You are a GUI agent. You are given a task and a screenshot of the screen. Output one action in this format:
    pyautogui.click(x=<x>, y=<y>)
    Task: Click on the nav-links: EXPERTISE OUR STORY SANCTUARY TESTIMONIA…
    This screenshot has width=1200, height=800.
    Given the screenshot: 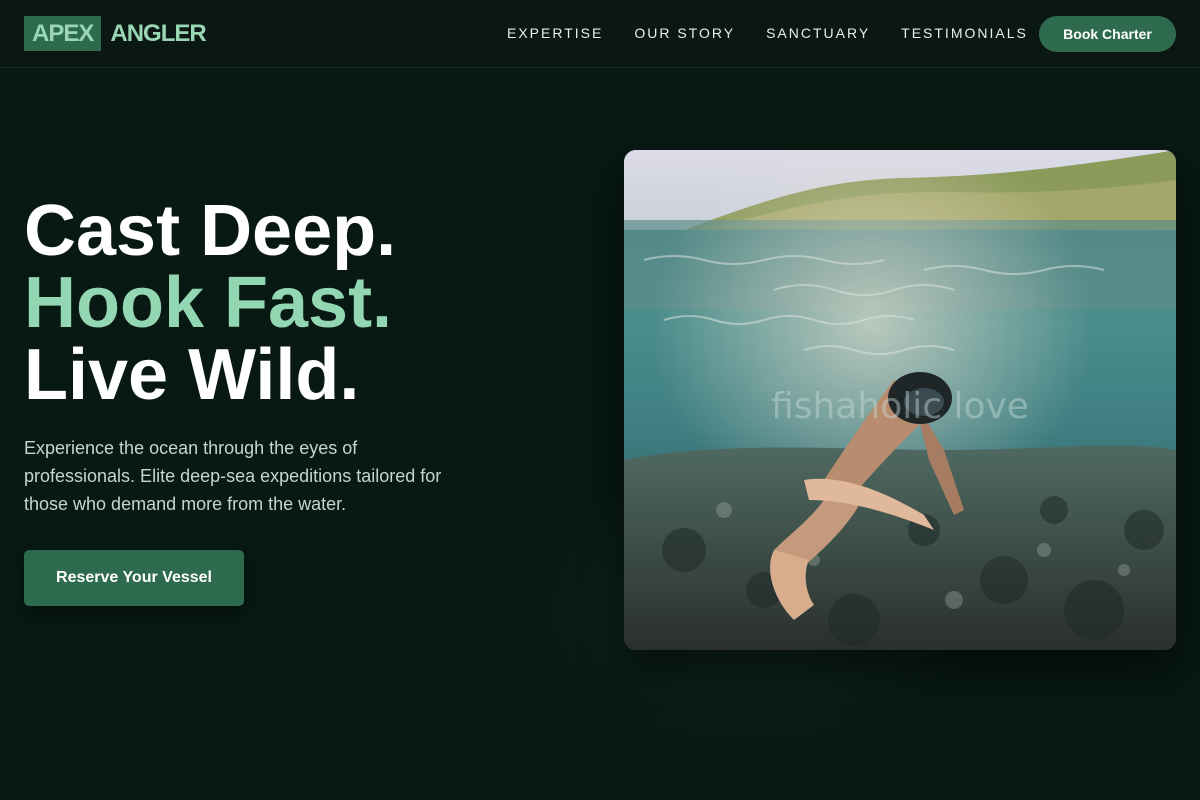 What is the action you would take?
    pyautogui.click(x=783, y=33)
    